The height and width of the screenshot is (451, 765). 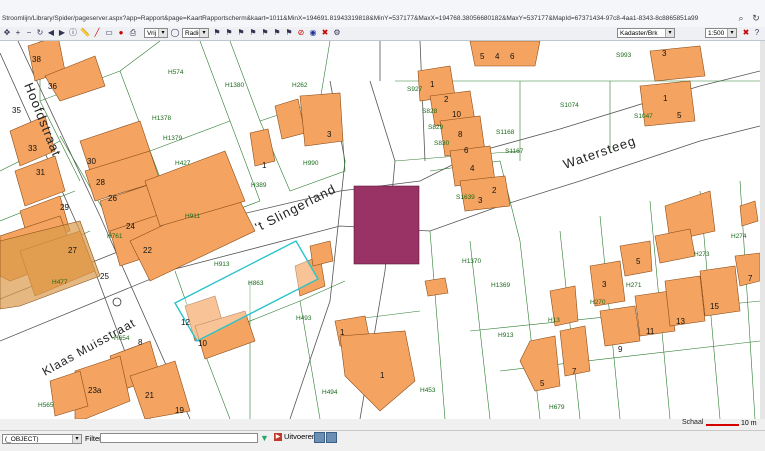 I want to click on parcel-label: H453, so click(x=428, y=390).